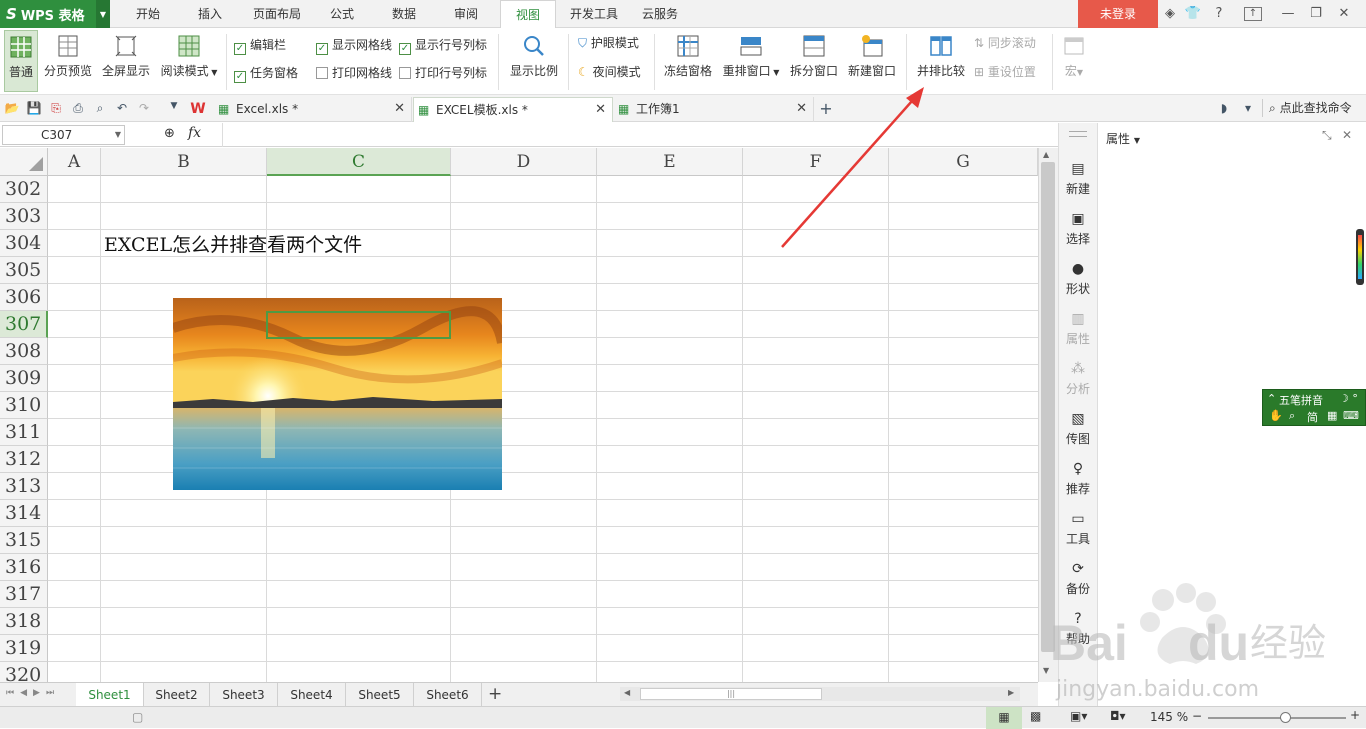 This screenshot has width=1366, height=729. What do you see at coordinates (600, 110) in the screenshot?
I see `close-tab-icon: ✕` at bounding box center [600, 110].